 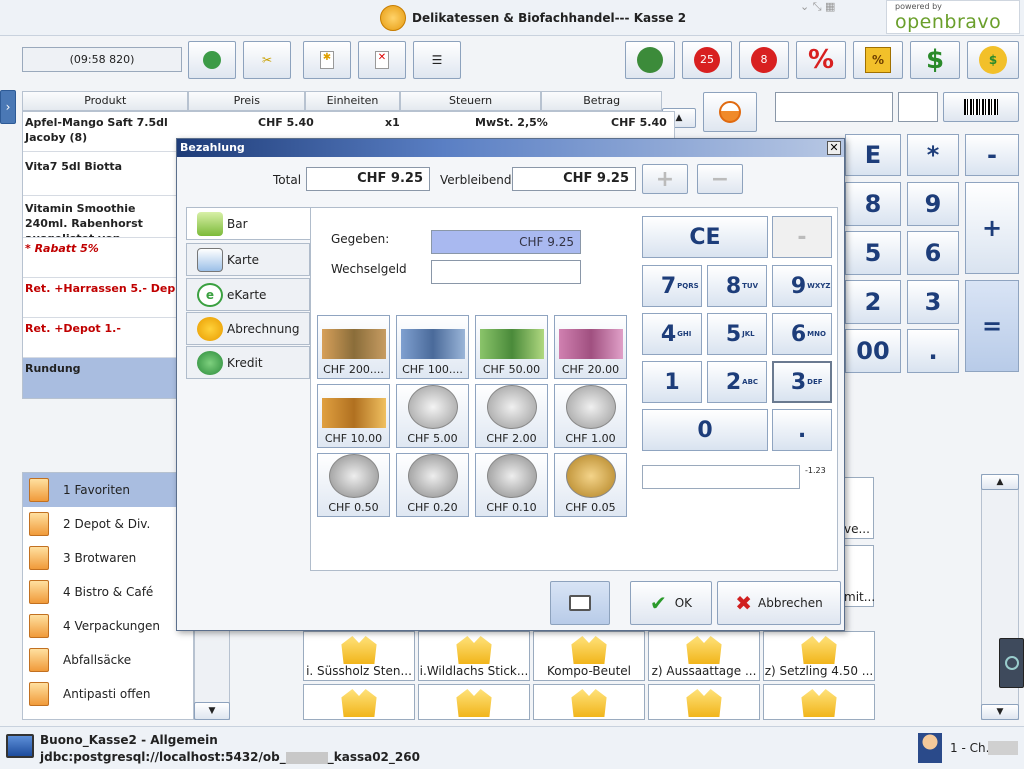 I want to click on tab-label: Kredit, so click(x=245, y=362).